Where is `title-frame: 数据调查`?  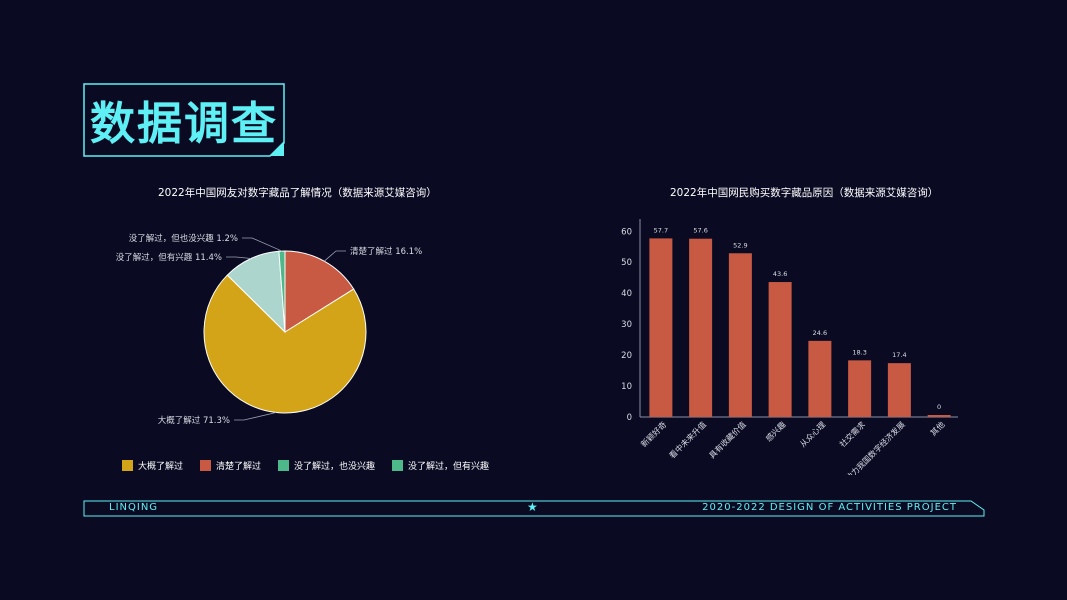
title-frame: 数据调查 is located at coordinates (184, 120).